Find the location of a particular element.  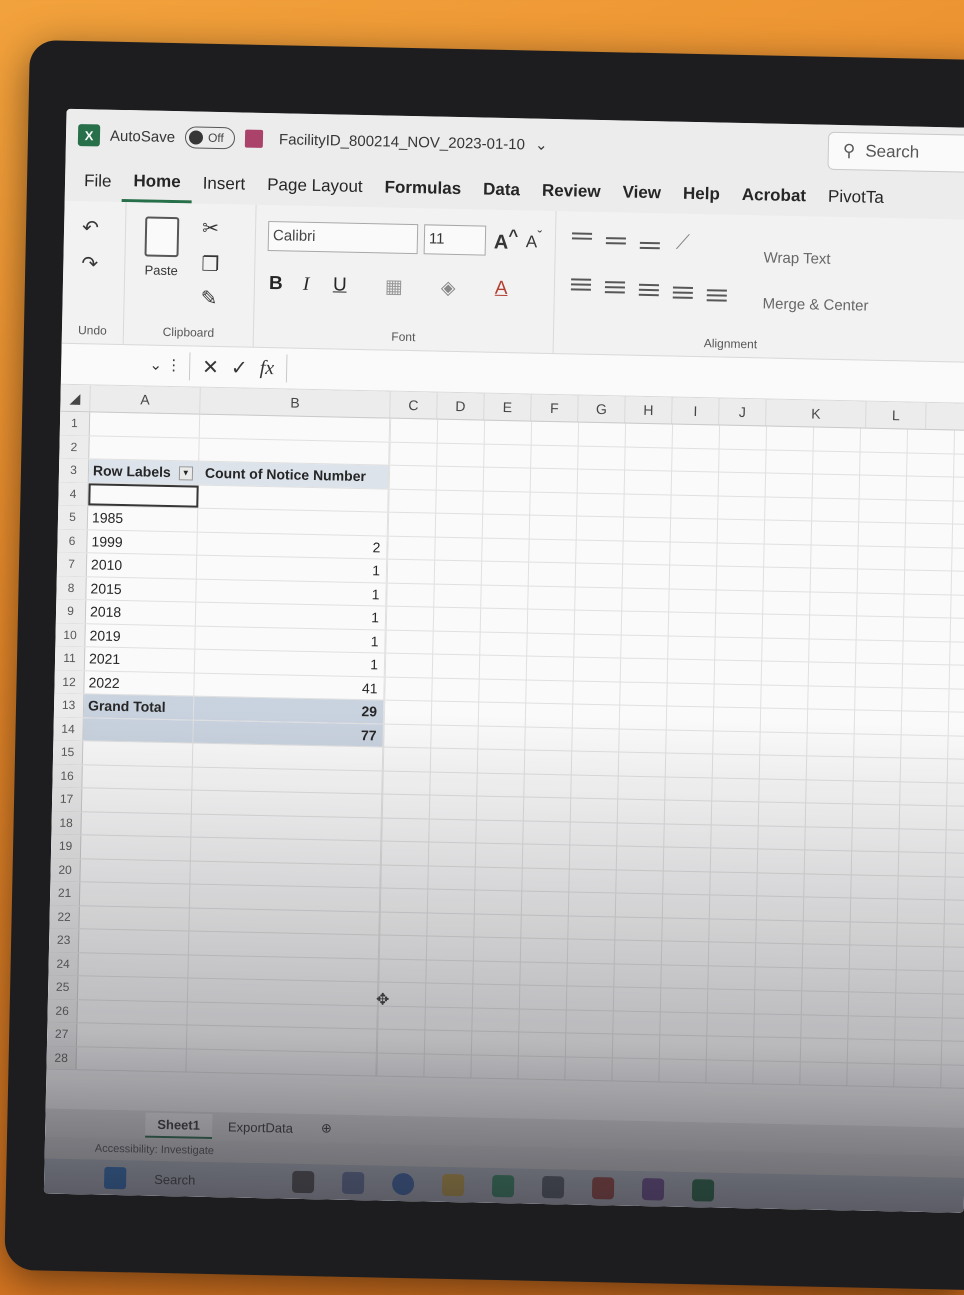

task-view-icon is located at coordinates (303, 1182).